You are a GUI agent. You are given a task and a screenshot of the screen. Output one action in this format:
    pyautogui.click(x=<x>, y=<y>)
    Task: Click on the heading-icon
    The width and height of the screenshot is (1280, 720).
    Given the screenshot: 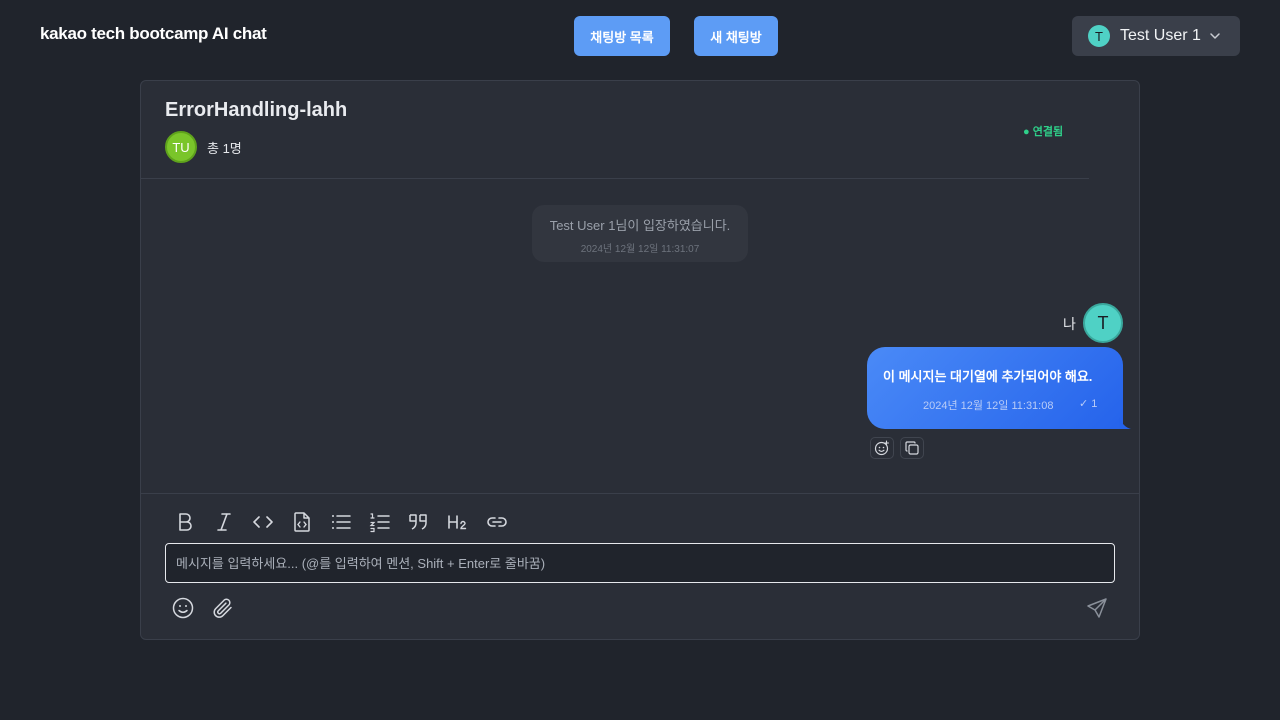 What is the action you would take?
    pyautogui.click(x=457, y=522)
    